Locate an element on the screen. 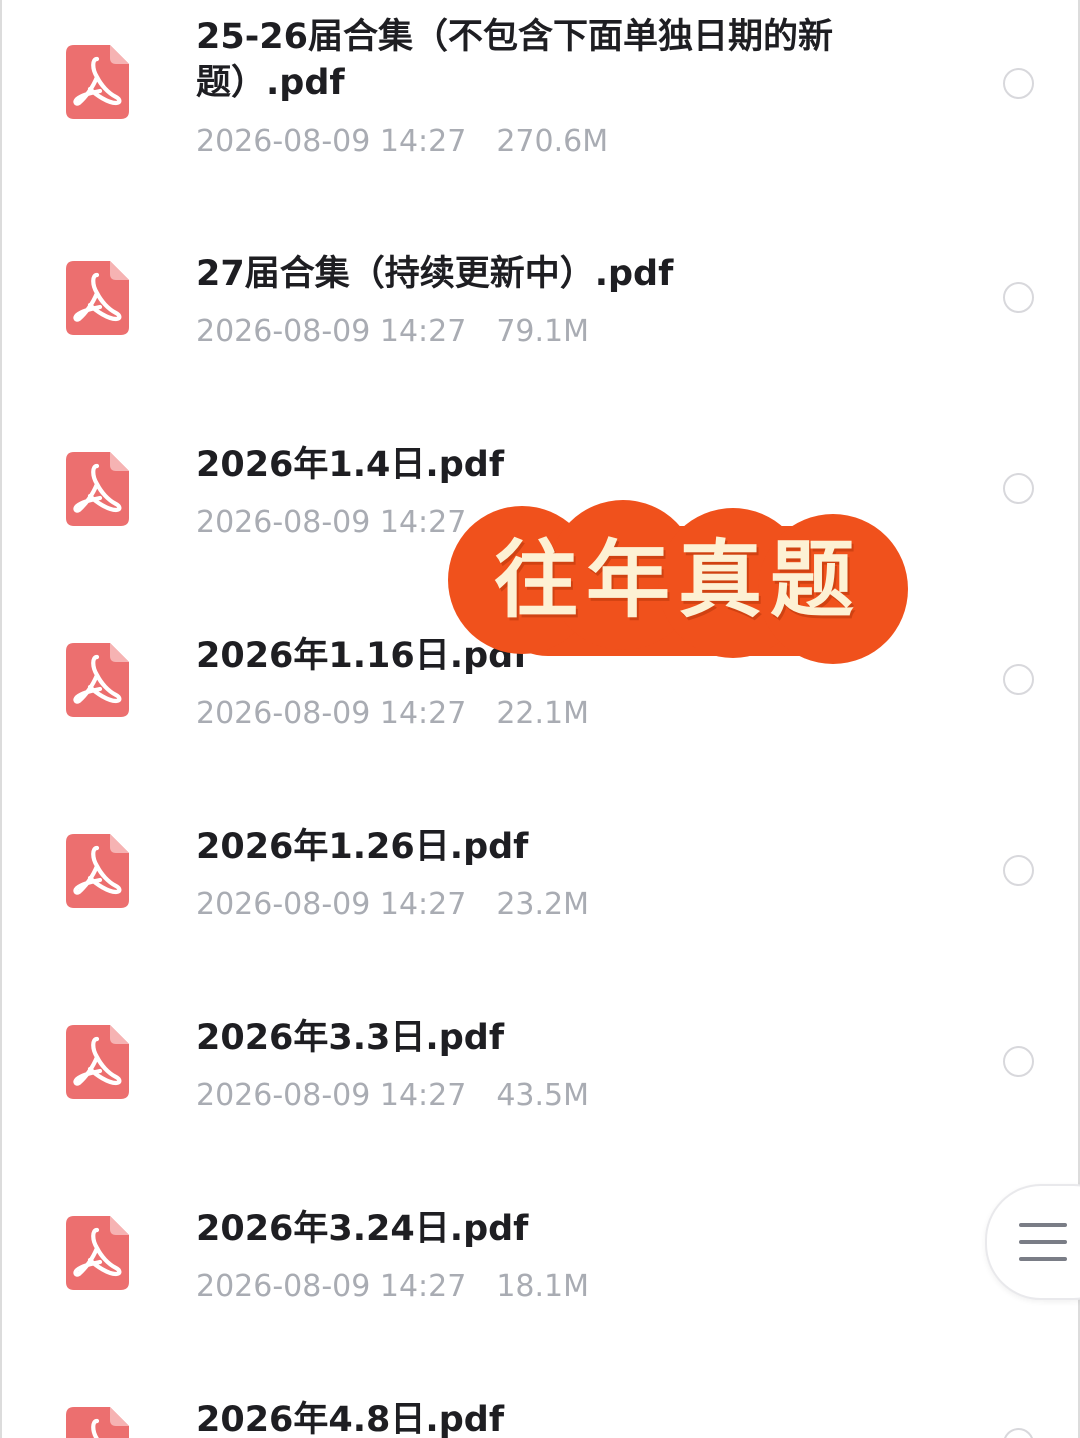 The width and height of the screenshot is (1080, 1438). file-meta: 2026-08-09 14:27 18.1M is located at coordinates (392, 1287).